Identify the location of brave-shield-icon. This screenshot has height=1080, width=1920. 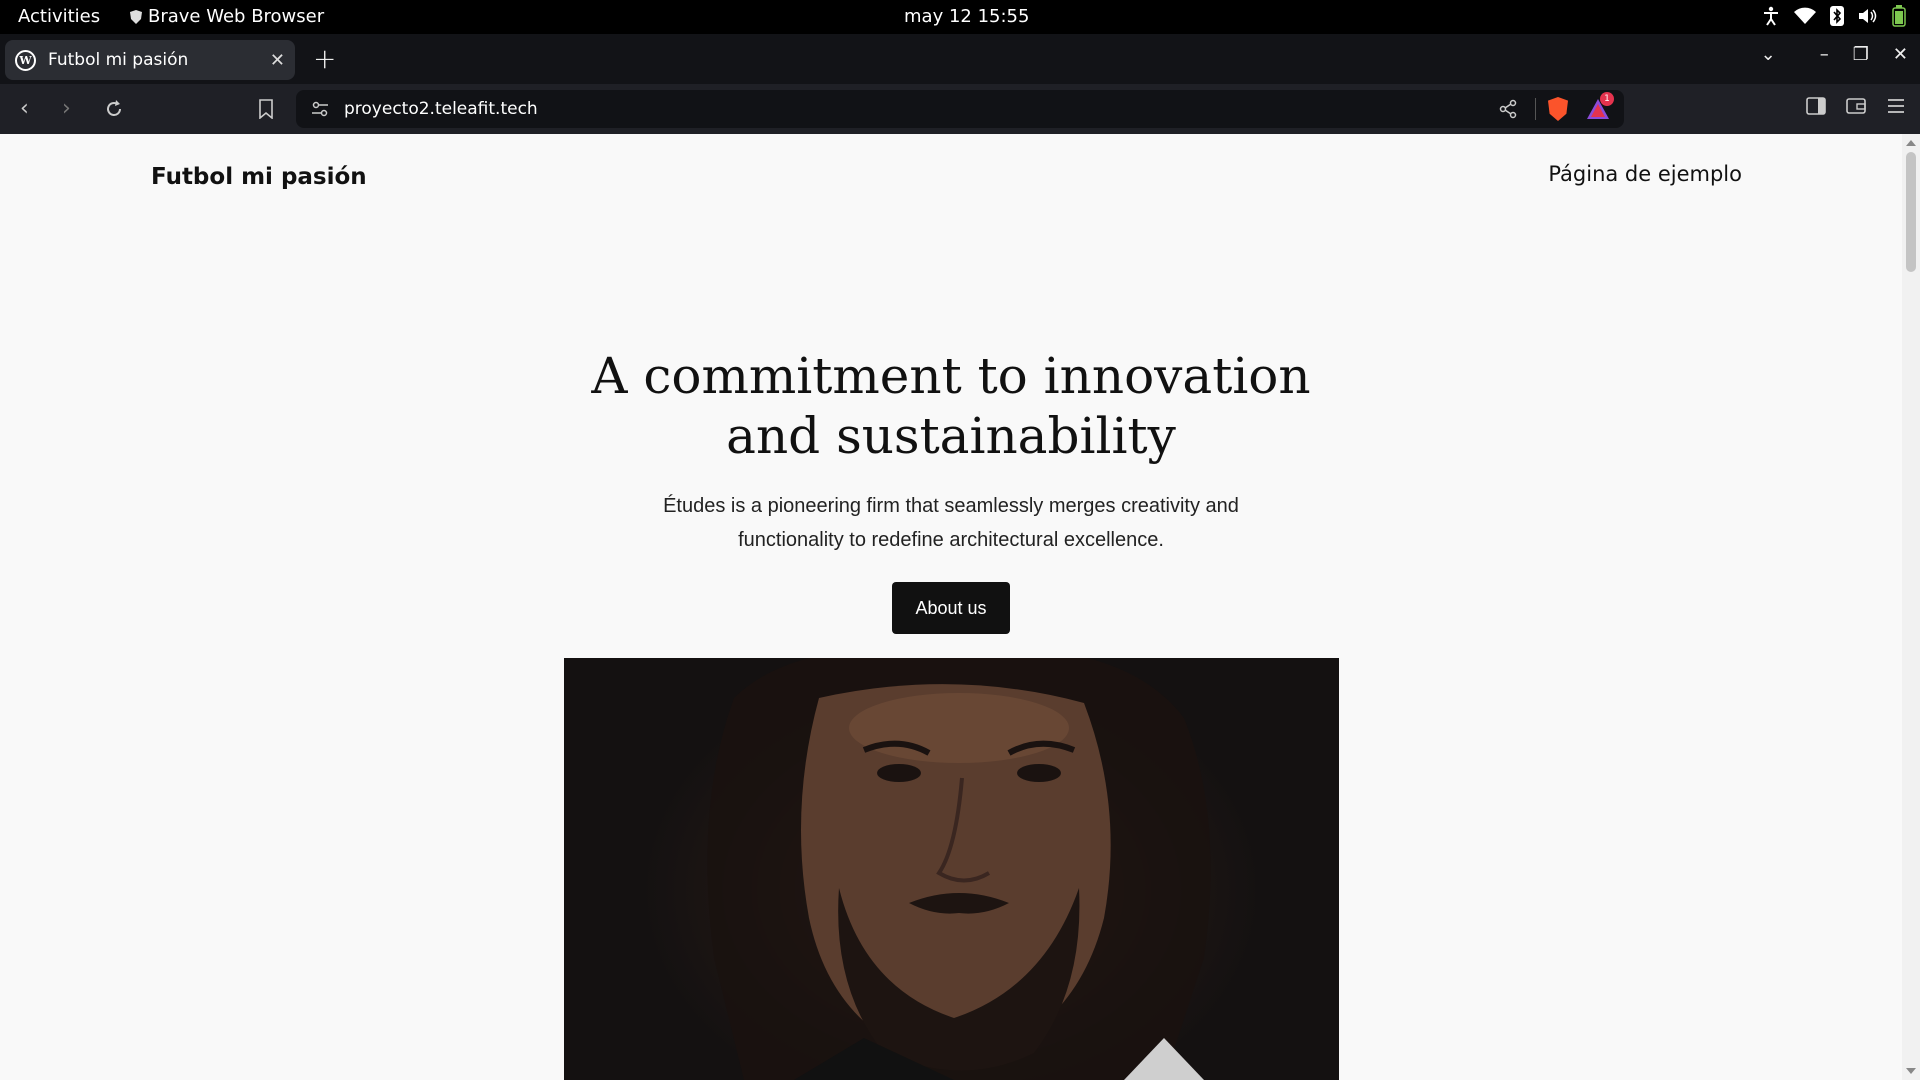
(136, 16).